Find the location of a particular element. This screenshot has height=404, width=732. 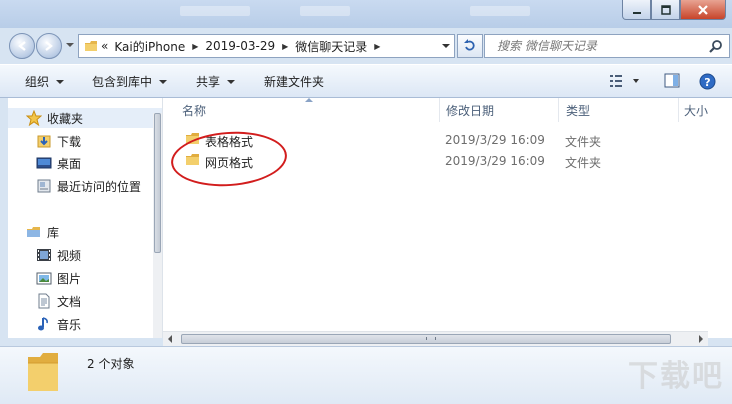

recent-pages-dropdown is located at coordinates (70, 45).